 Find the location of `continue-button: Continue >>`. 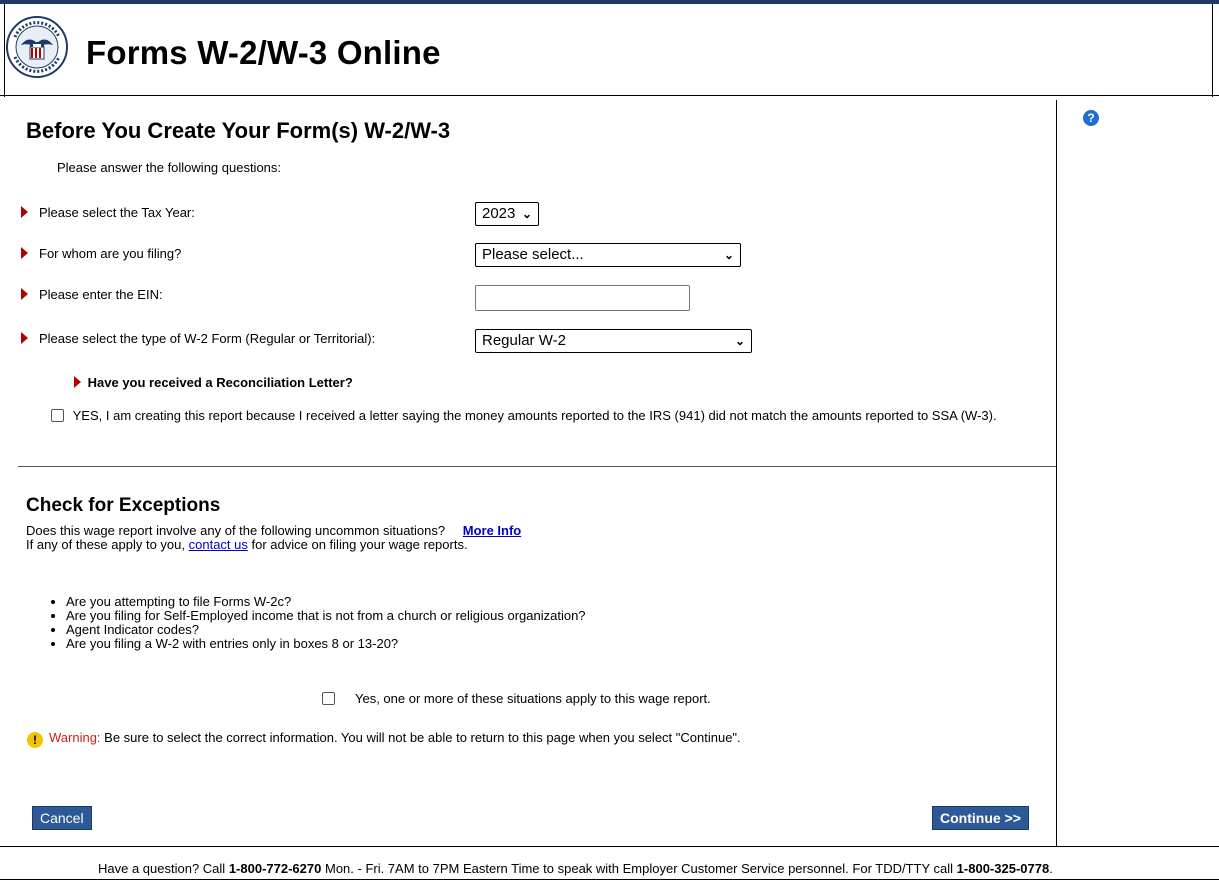

continue-button: Continue >> is located at coordinates (980, 818).